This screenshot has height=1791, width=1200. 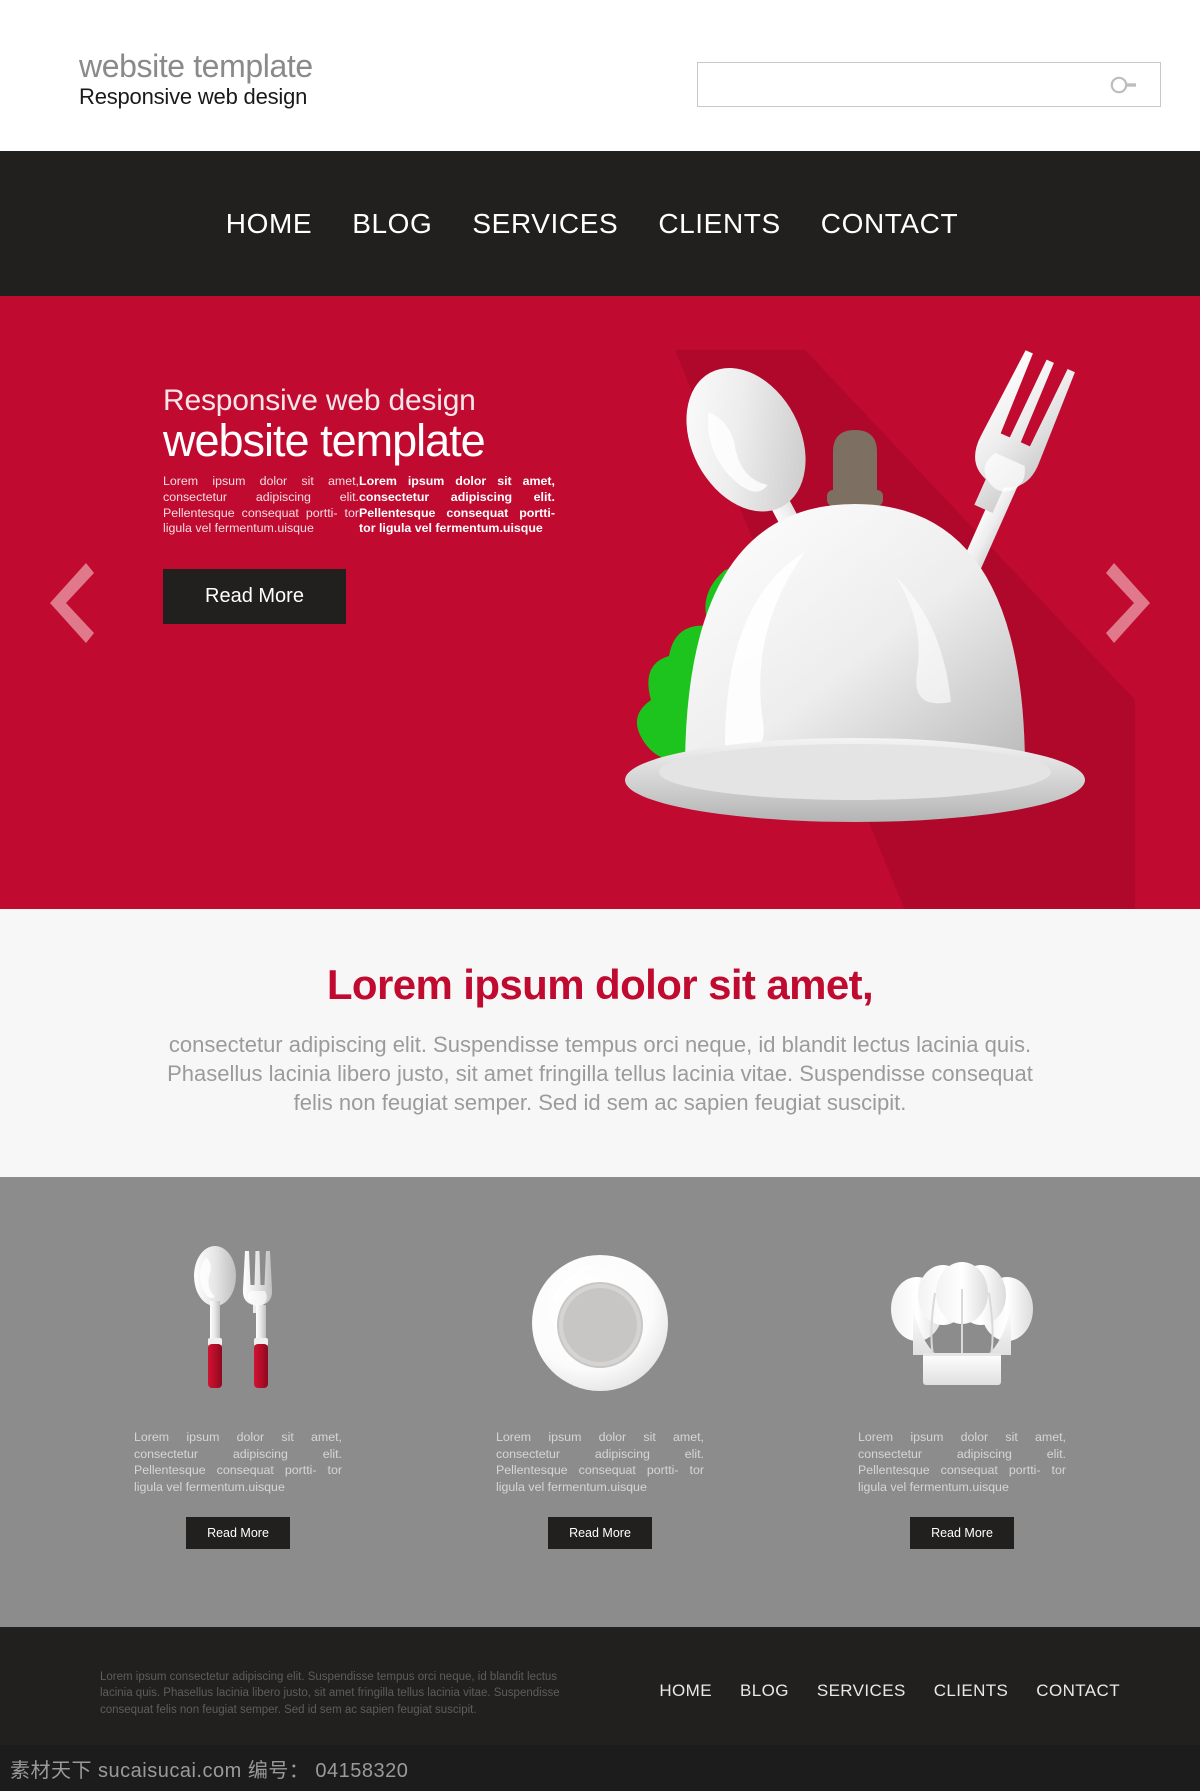 I want to click on spoon-and-fork-icon, so click(x=238, y=1313).